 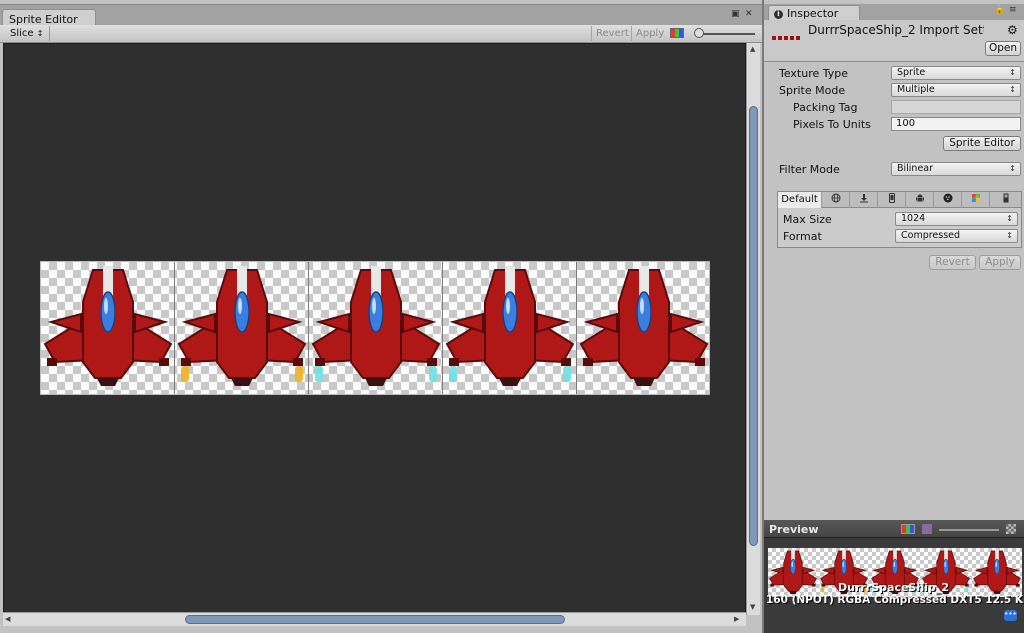 I want to click on horizontal-scrollbar: ◀ ▶, so click(x=374, y=619).